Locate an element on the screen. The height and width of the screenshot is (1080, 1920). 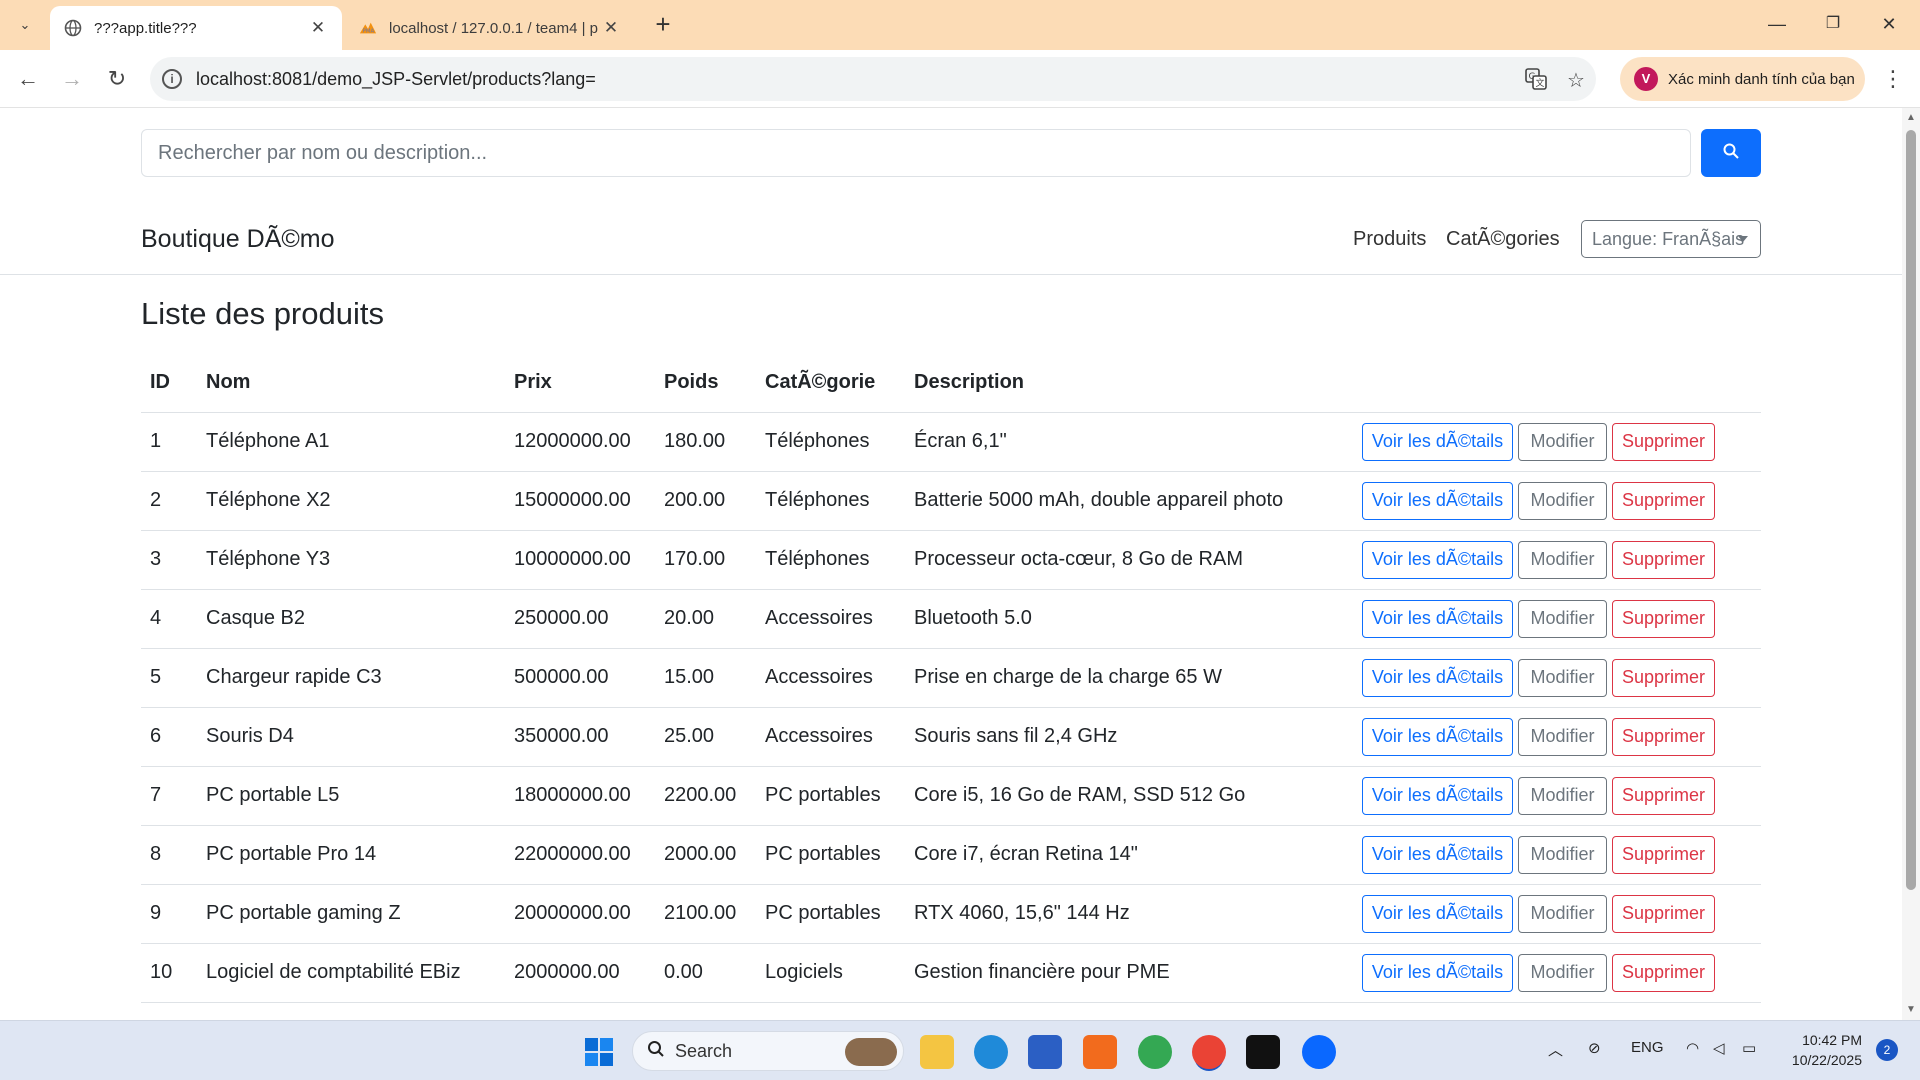
cell-category: Logiciels is located at coordinates (830, 973).